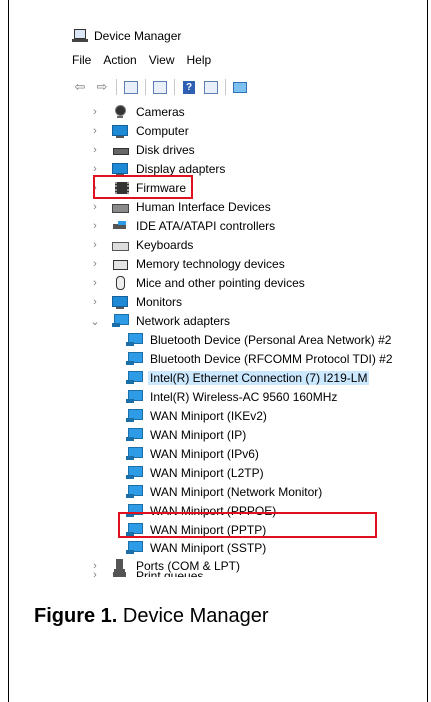 This screenshot has width=431, height=702. Describe the element at coordinates (120, 573) in the screenshot. I see `printer-icon` at that location.